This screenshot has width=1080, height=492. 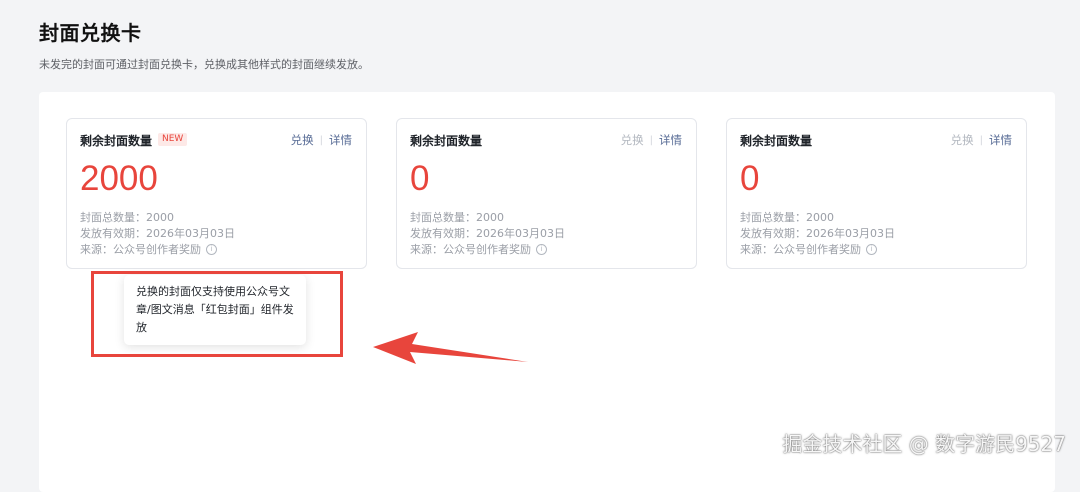 I want to click on page-description: 未发完的封面可通过封面兑换卡，兑换成其他样式的封面继续发放。, so click(x=204, y=64).